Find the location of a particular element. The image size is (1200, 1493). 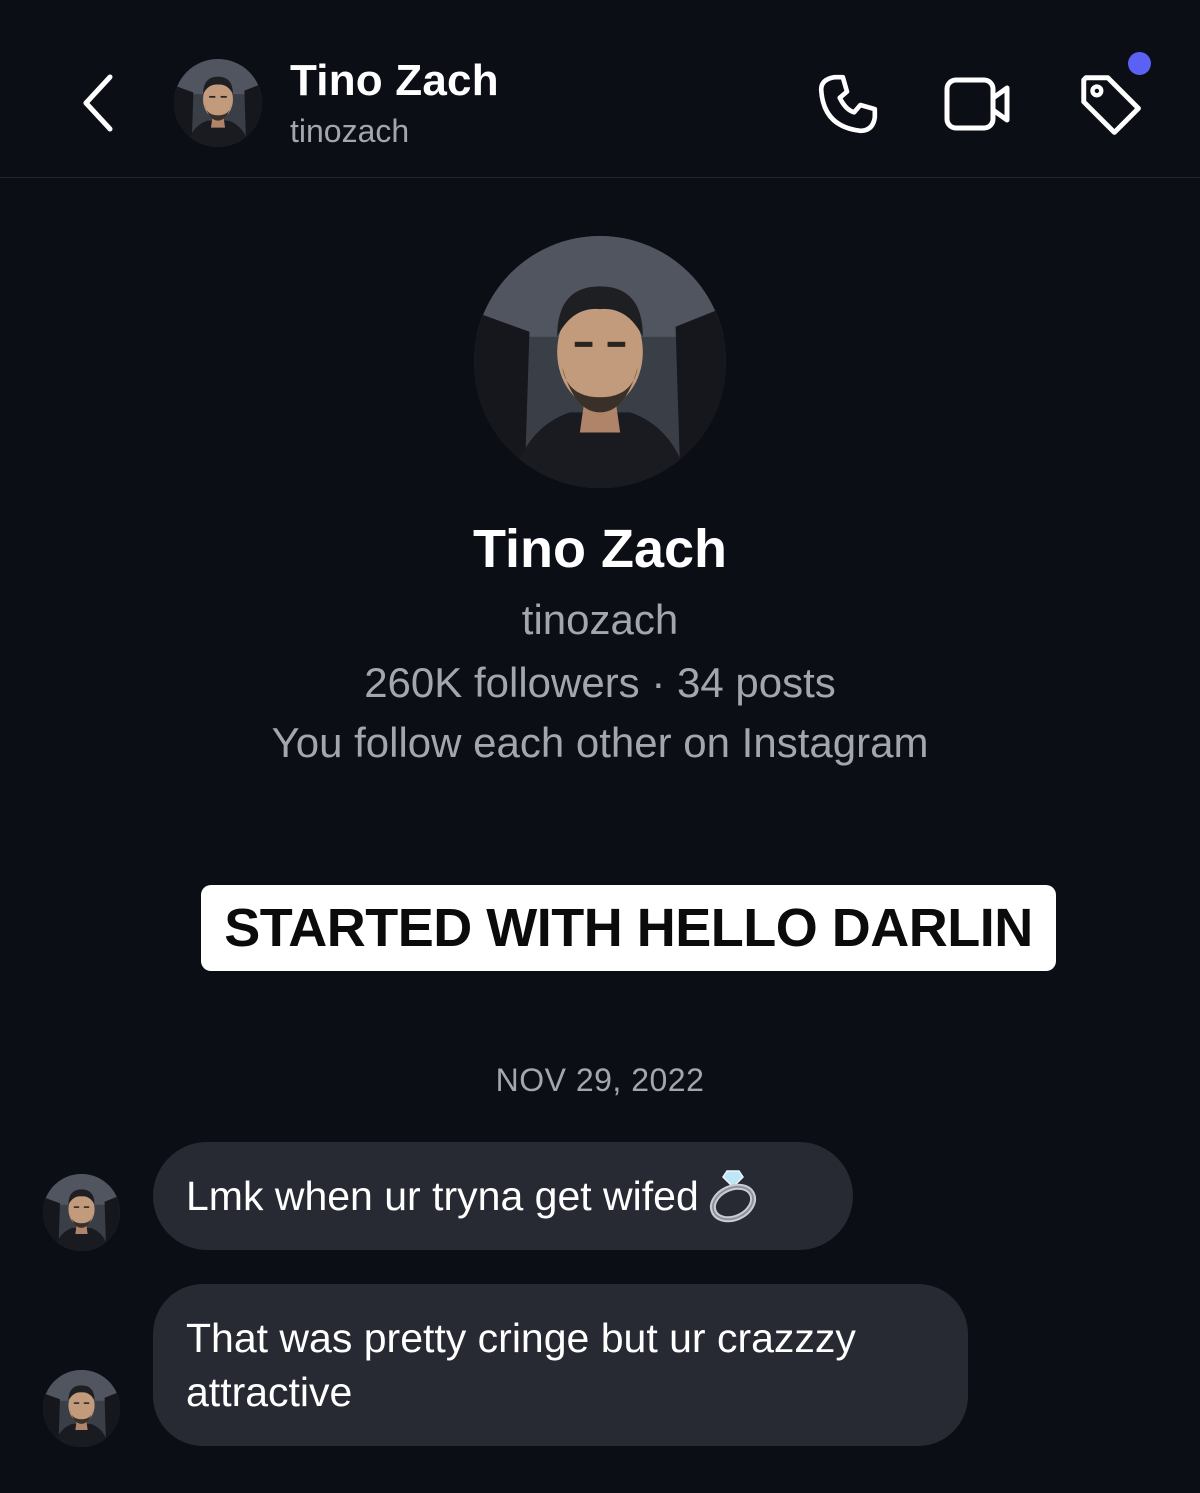

video-call-button is located at coordinates (978, 104).